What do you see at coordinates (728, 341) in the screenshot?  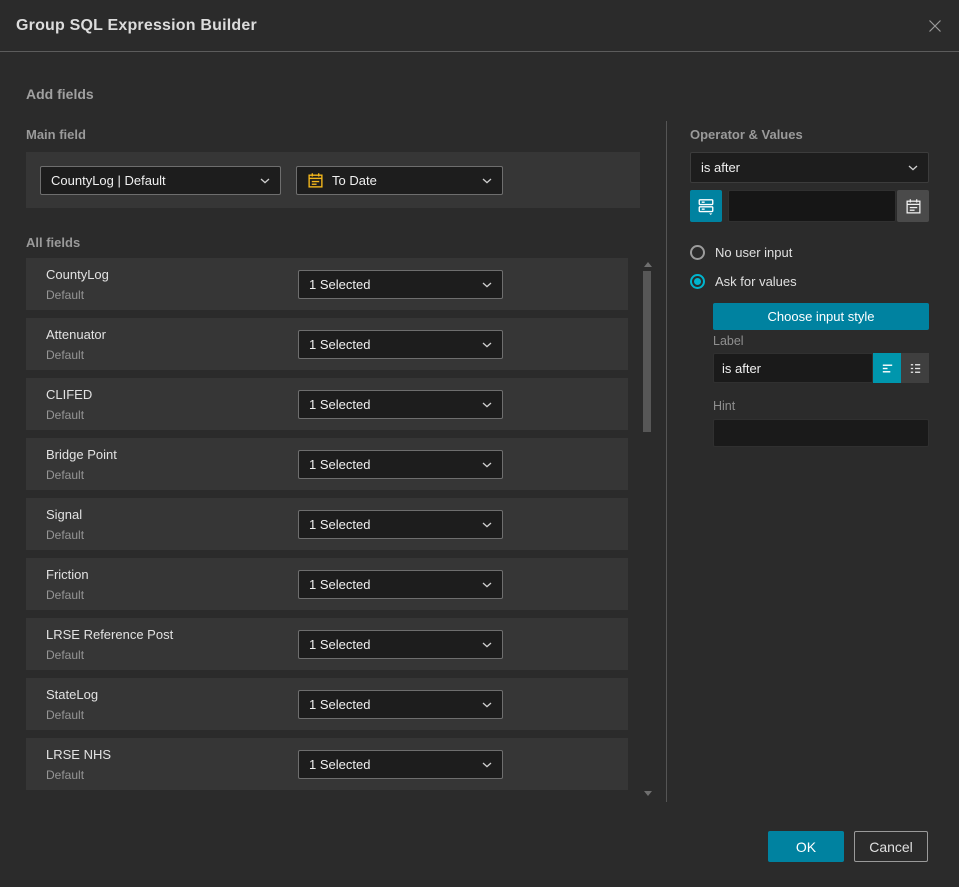 I see `label-caption: Label` at bounding box center [728, 341].